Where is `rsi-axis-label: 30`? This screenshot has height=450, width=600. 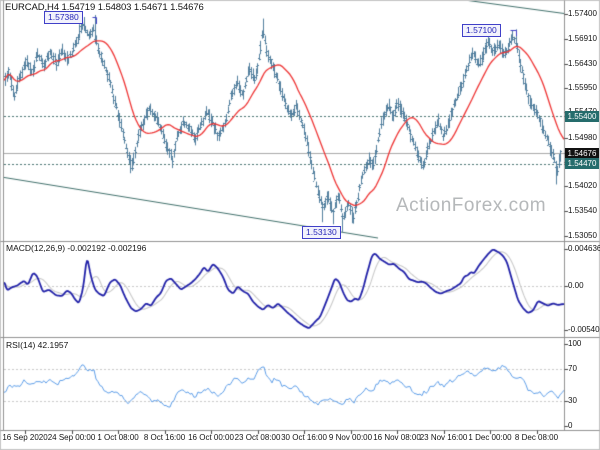
rsi-axis-label: 30 is located at coordinates (572, 401).